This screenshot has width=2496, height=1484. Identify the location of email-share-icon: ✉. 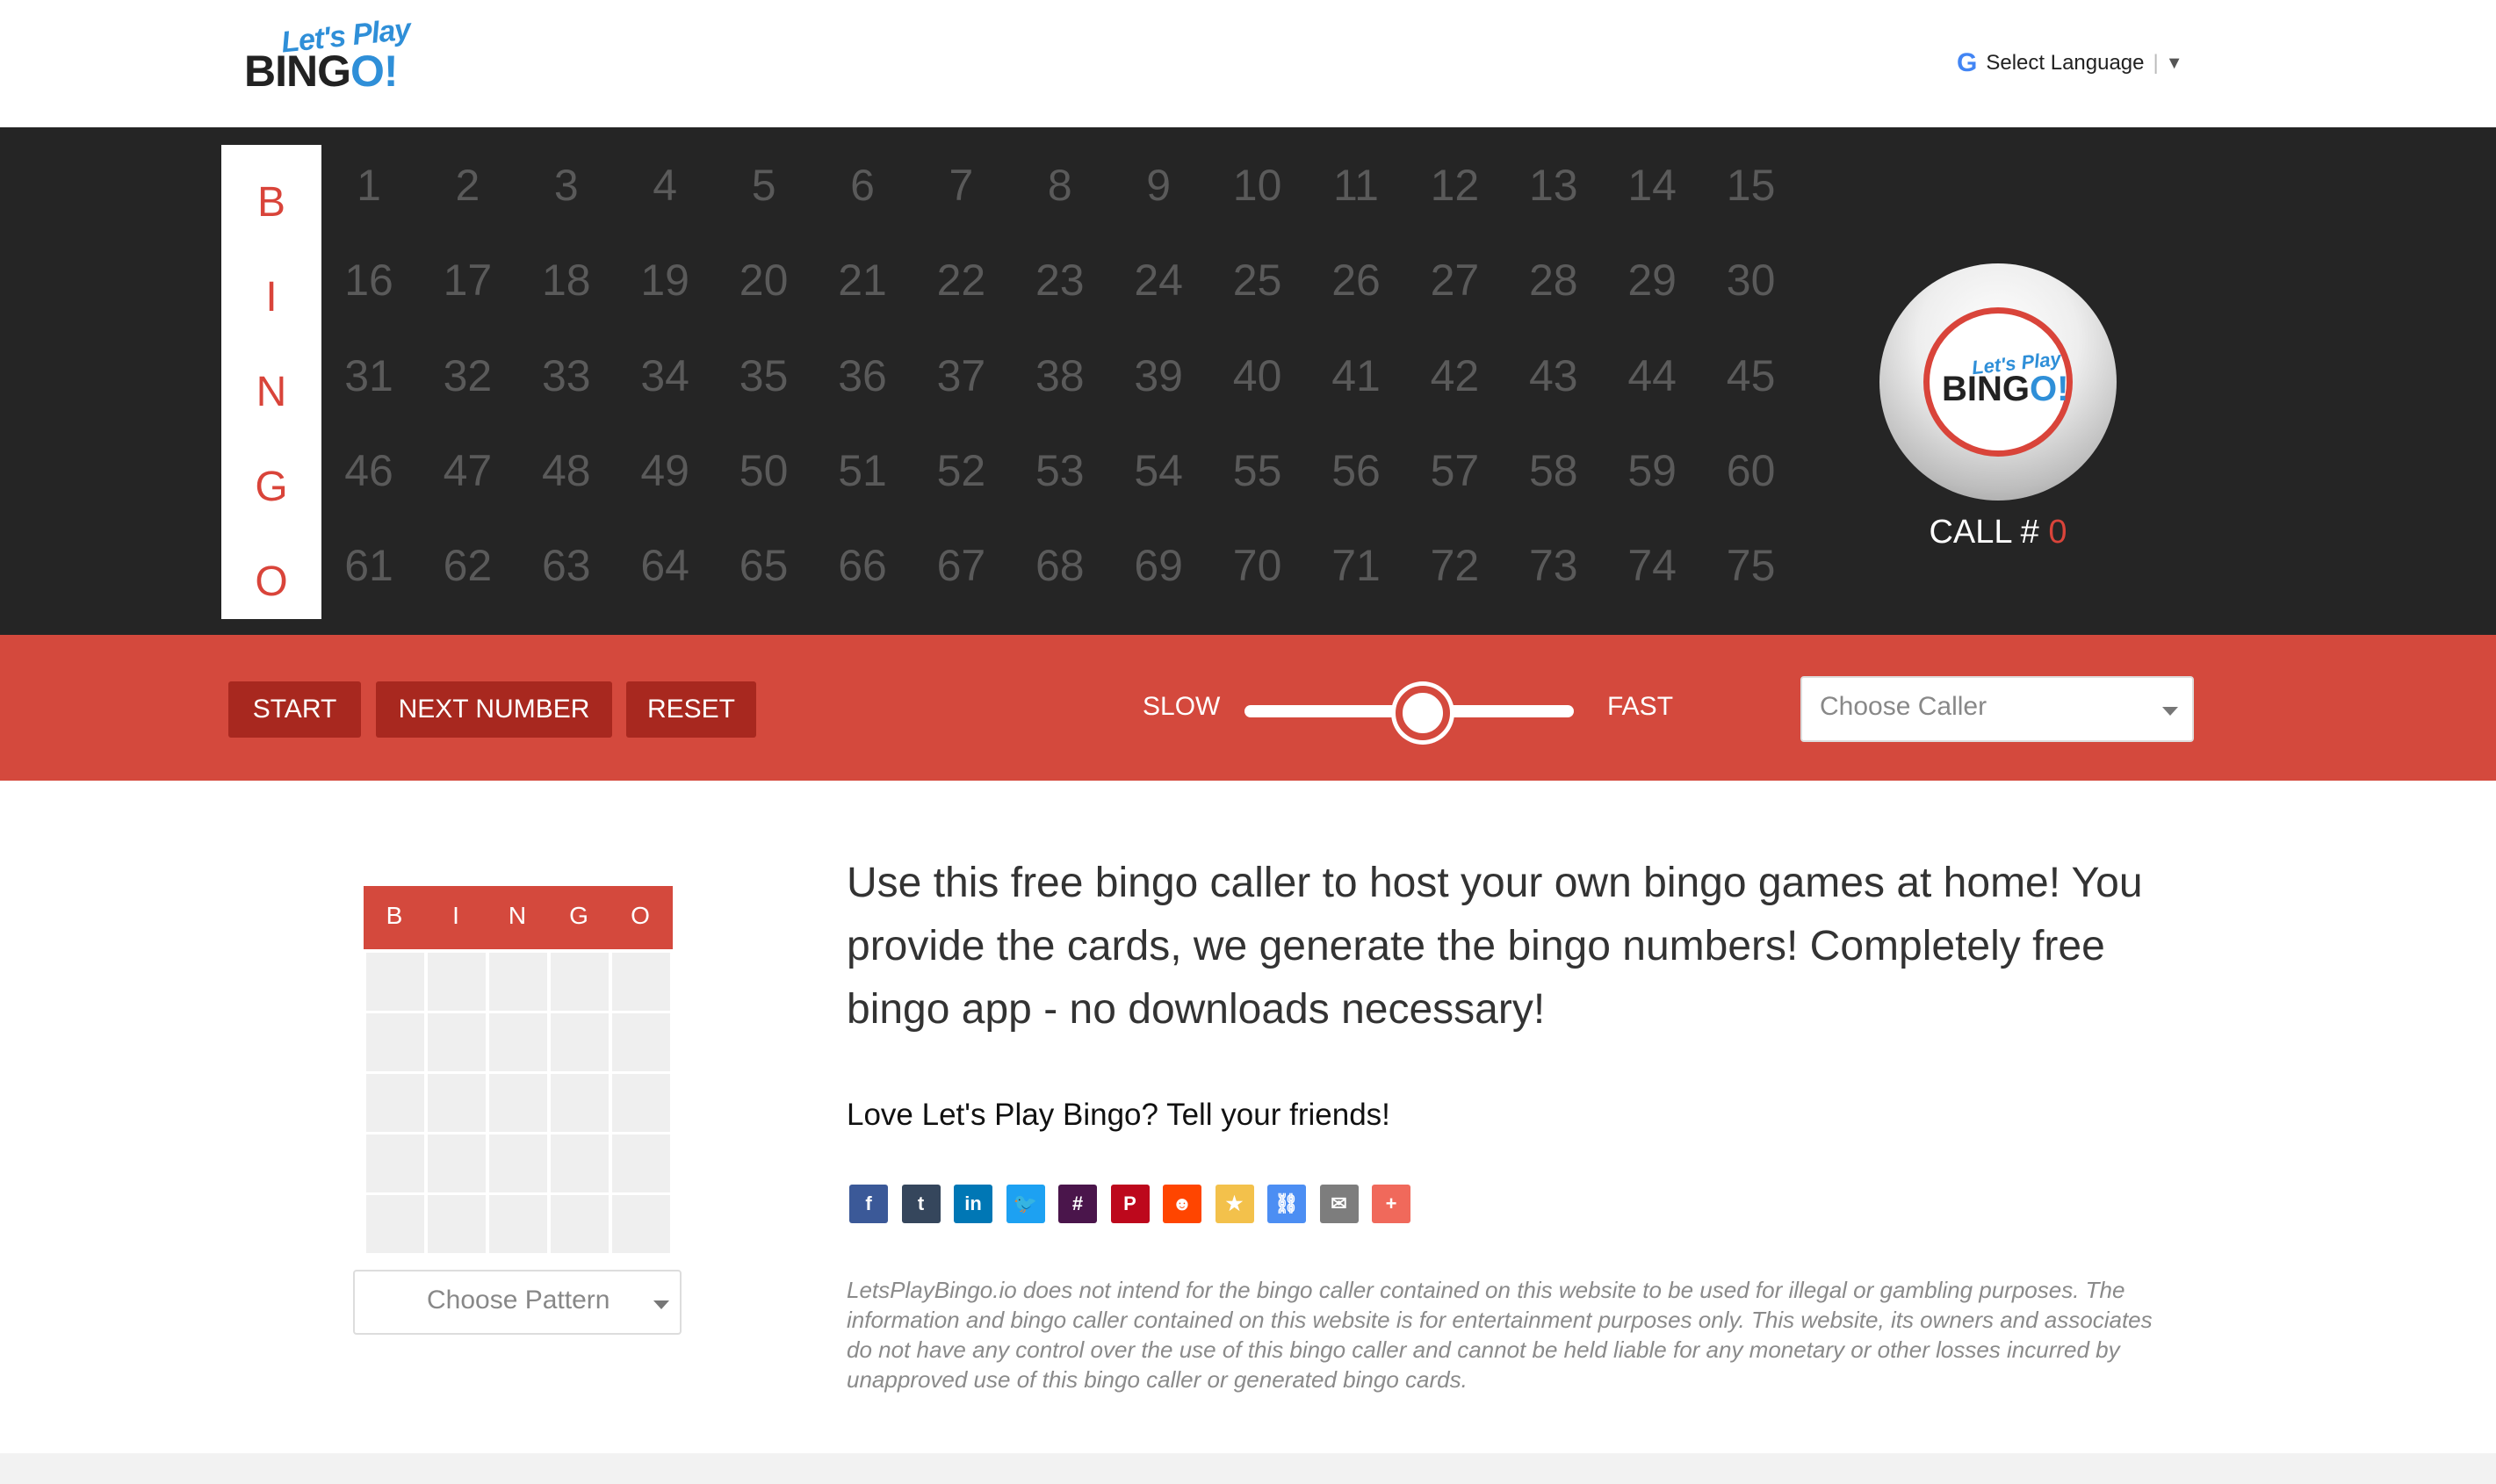
(1339, 1204).